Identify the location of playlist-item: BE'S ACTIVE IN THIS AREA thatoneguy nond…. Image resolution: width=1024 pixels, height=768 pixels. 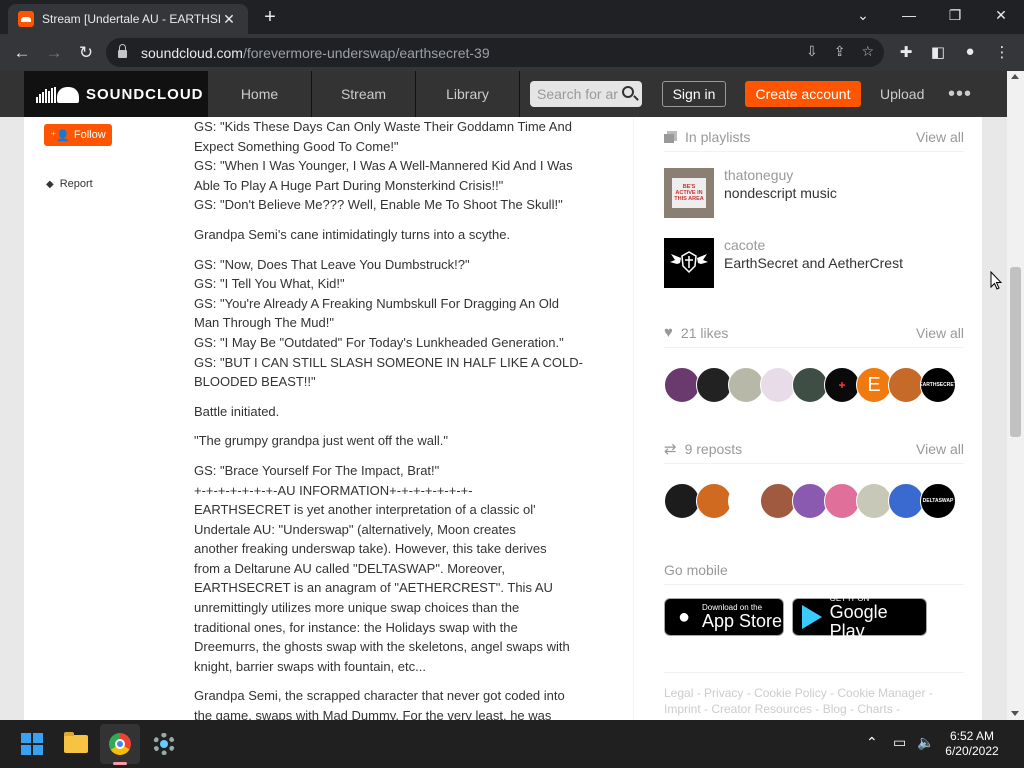
(814, 192).